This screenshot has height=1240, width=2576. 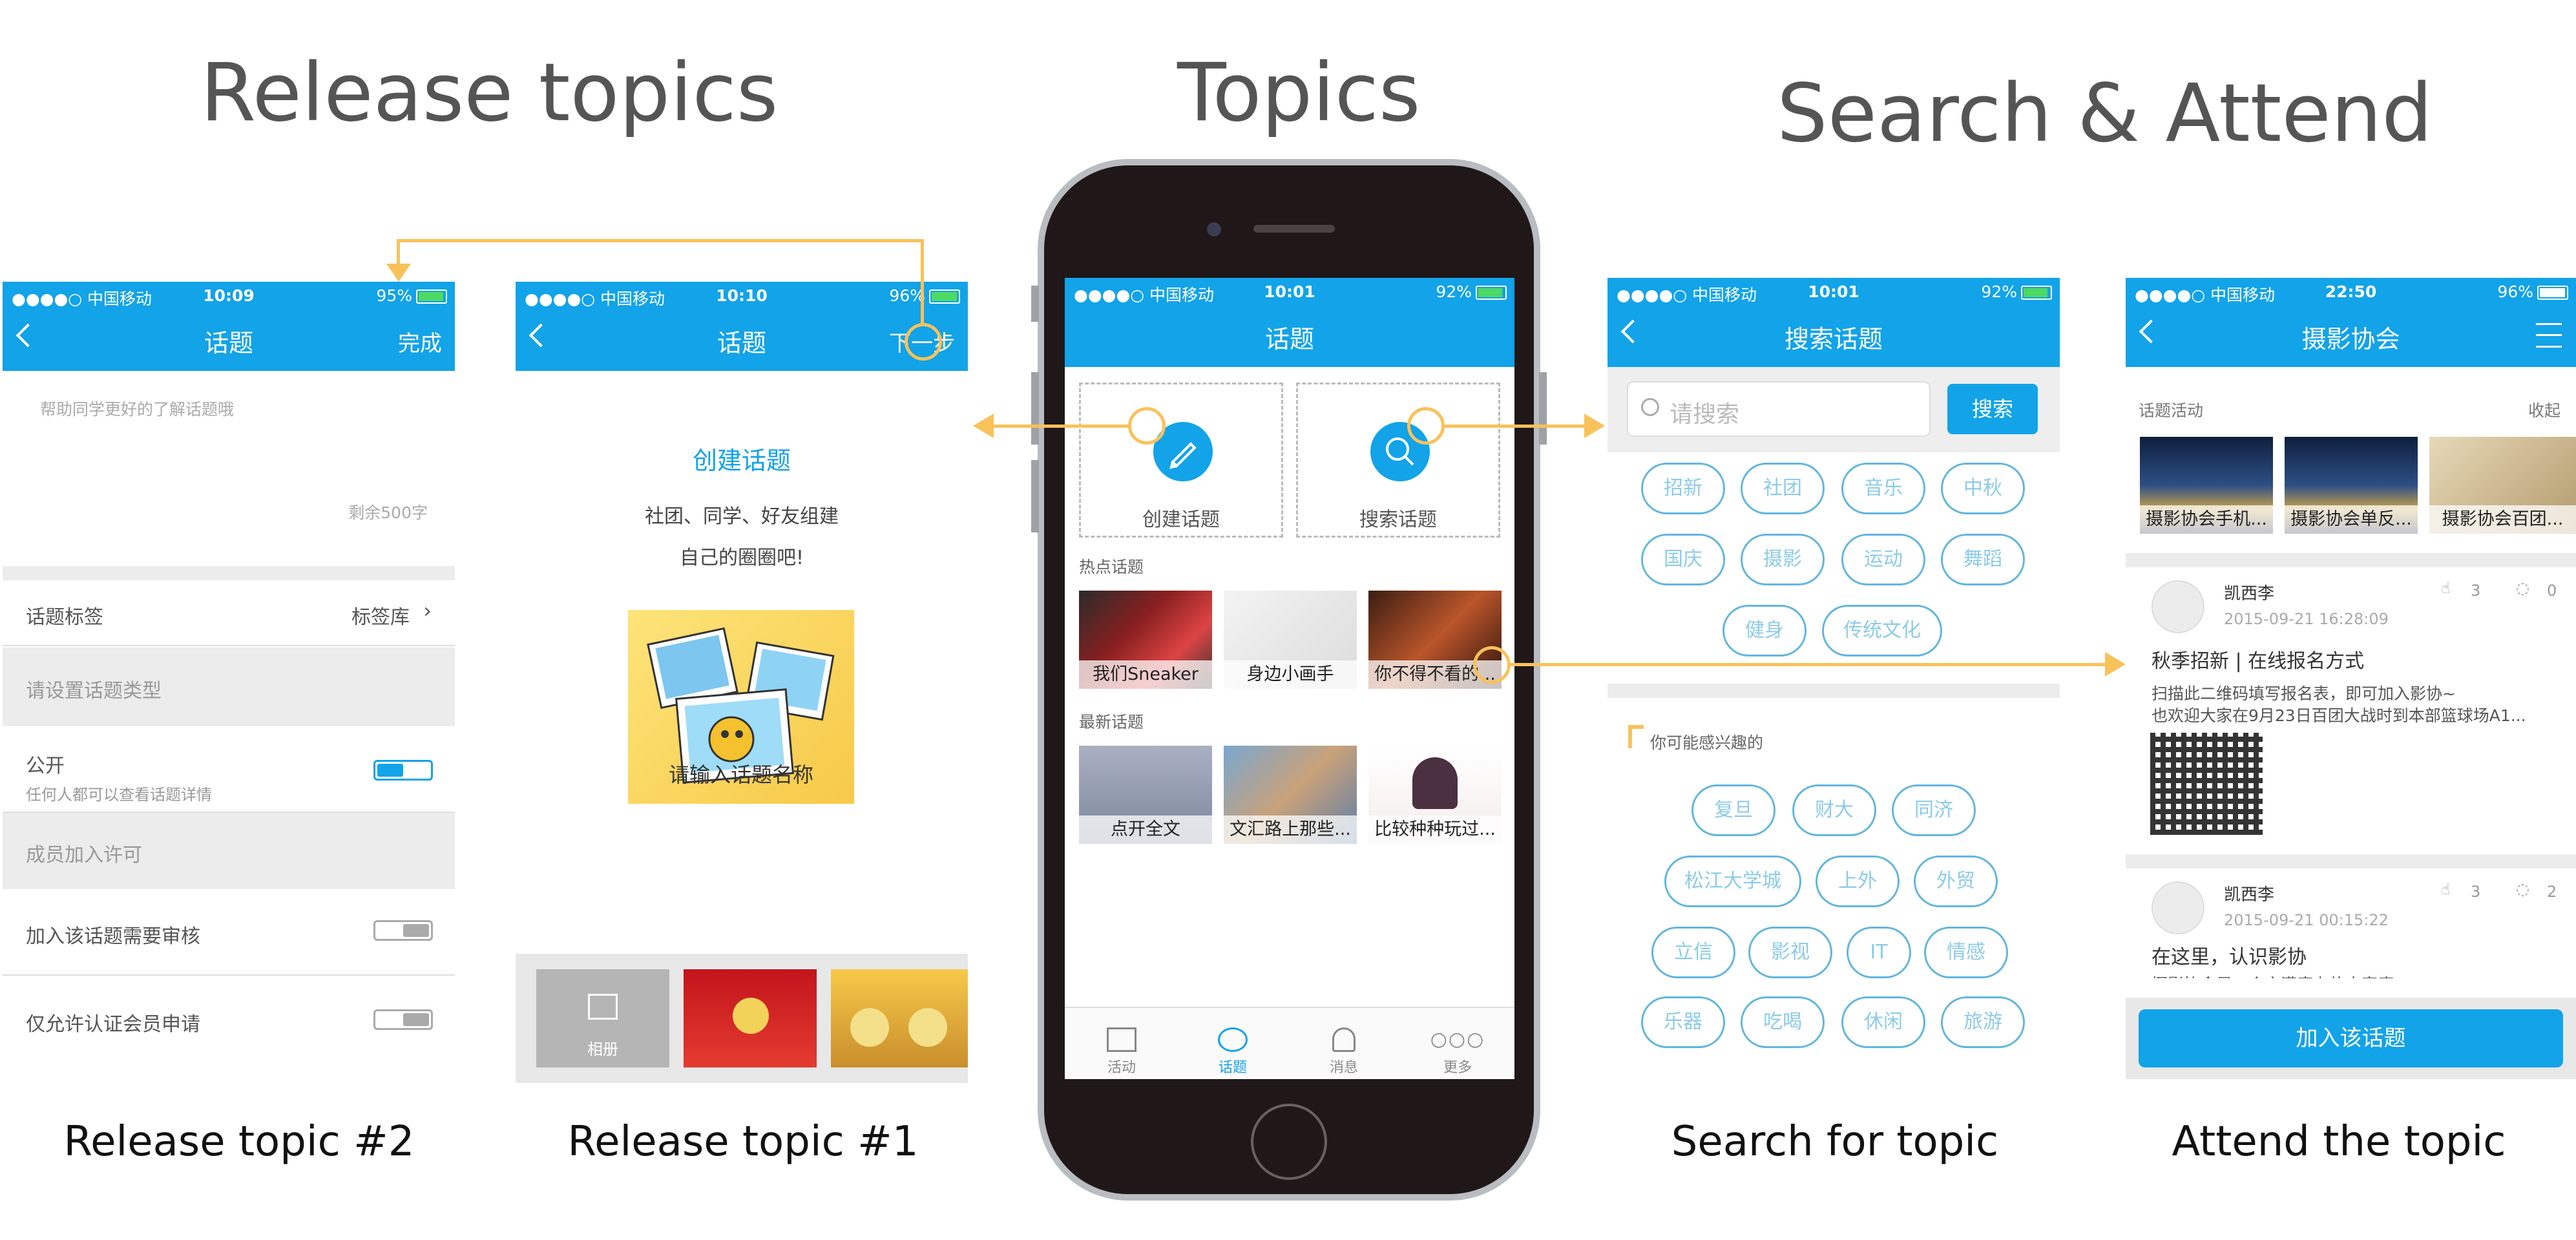 I want to click on topic-type-field: 请设置话题类型, so click(x=229, y=686).